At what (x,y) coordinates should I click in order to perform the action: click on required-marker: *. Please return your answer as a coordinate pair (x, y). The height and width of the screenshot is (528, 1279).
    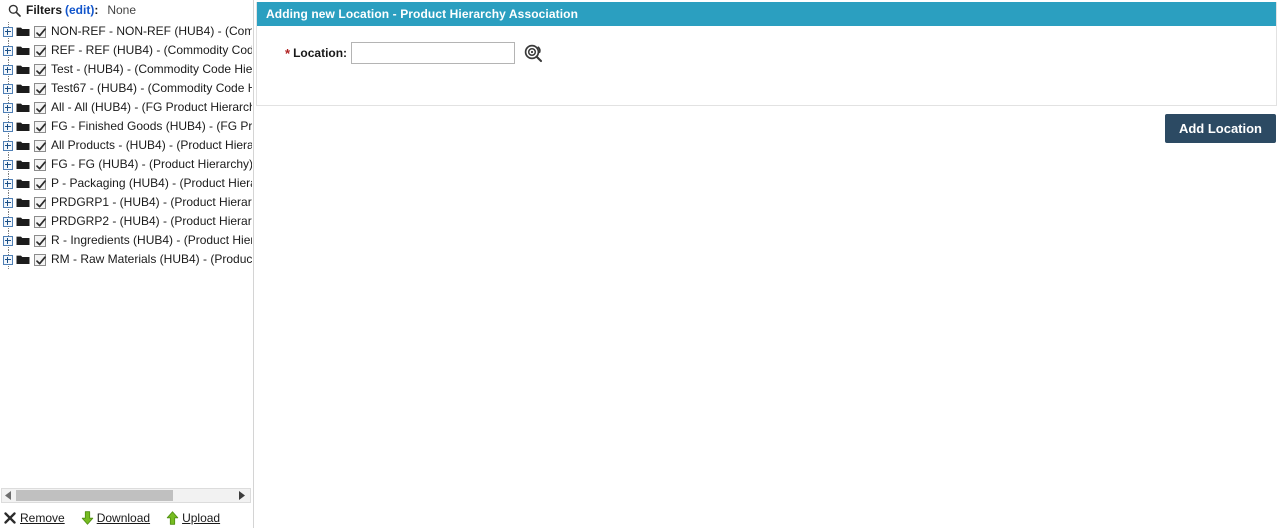
    Looking at the image, I should click on (288, 53).